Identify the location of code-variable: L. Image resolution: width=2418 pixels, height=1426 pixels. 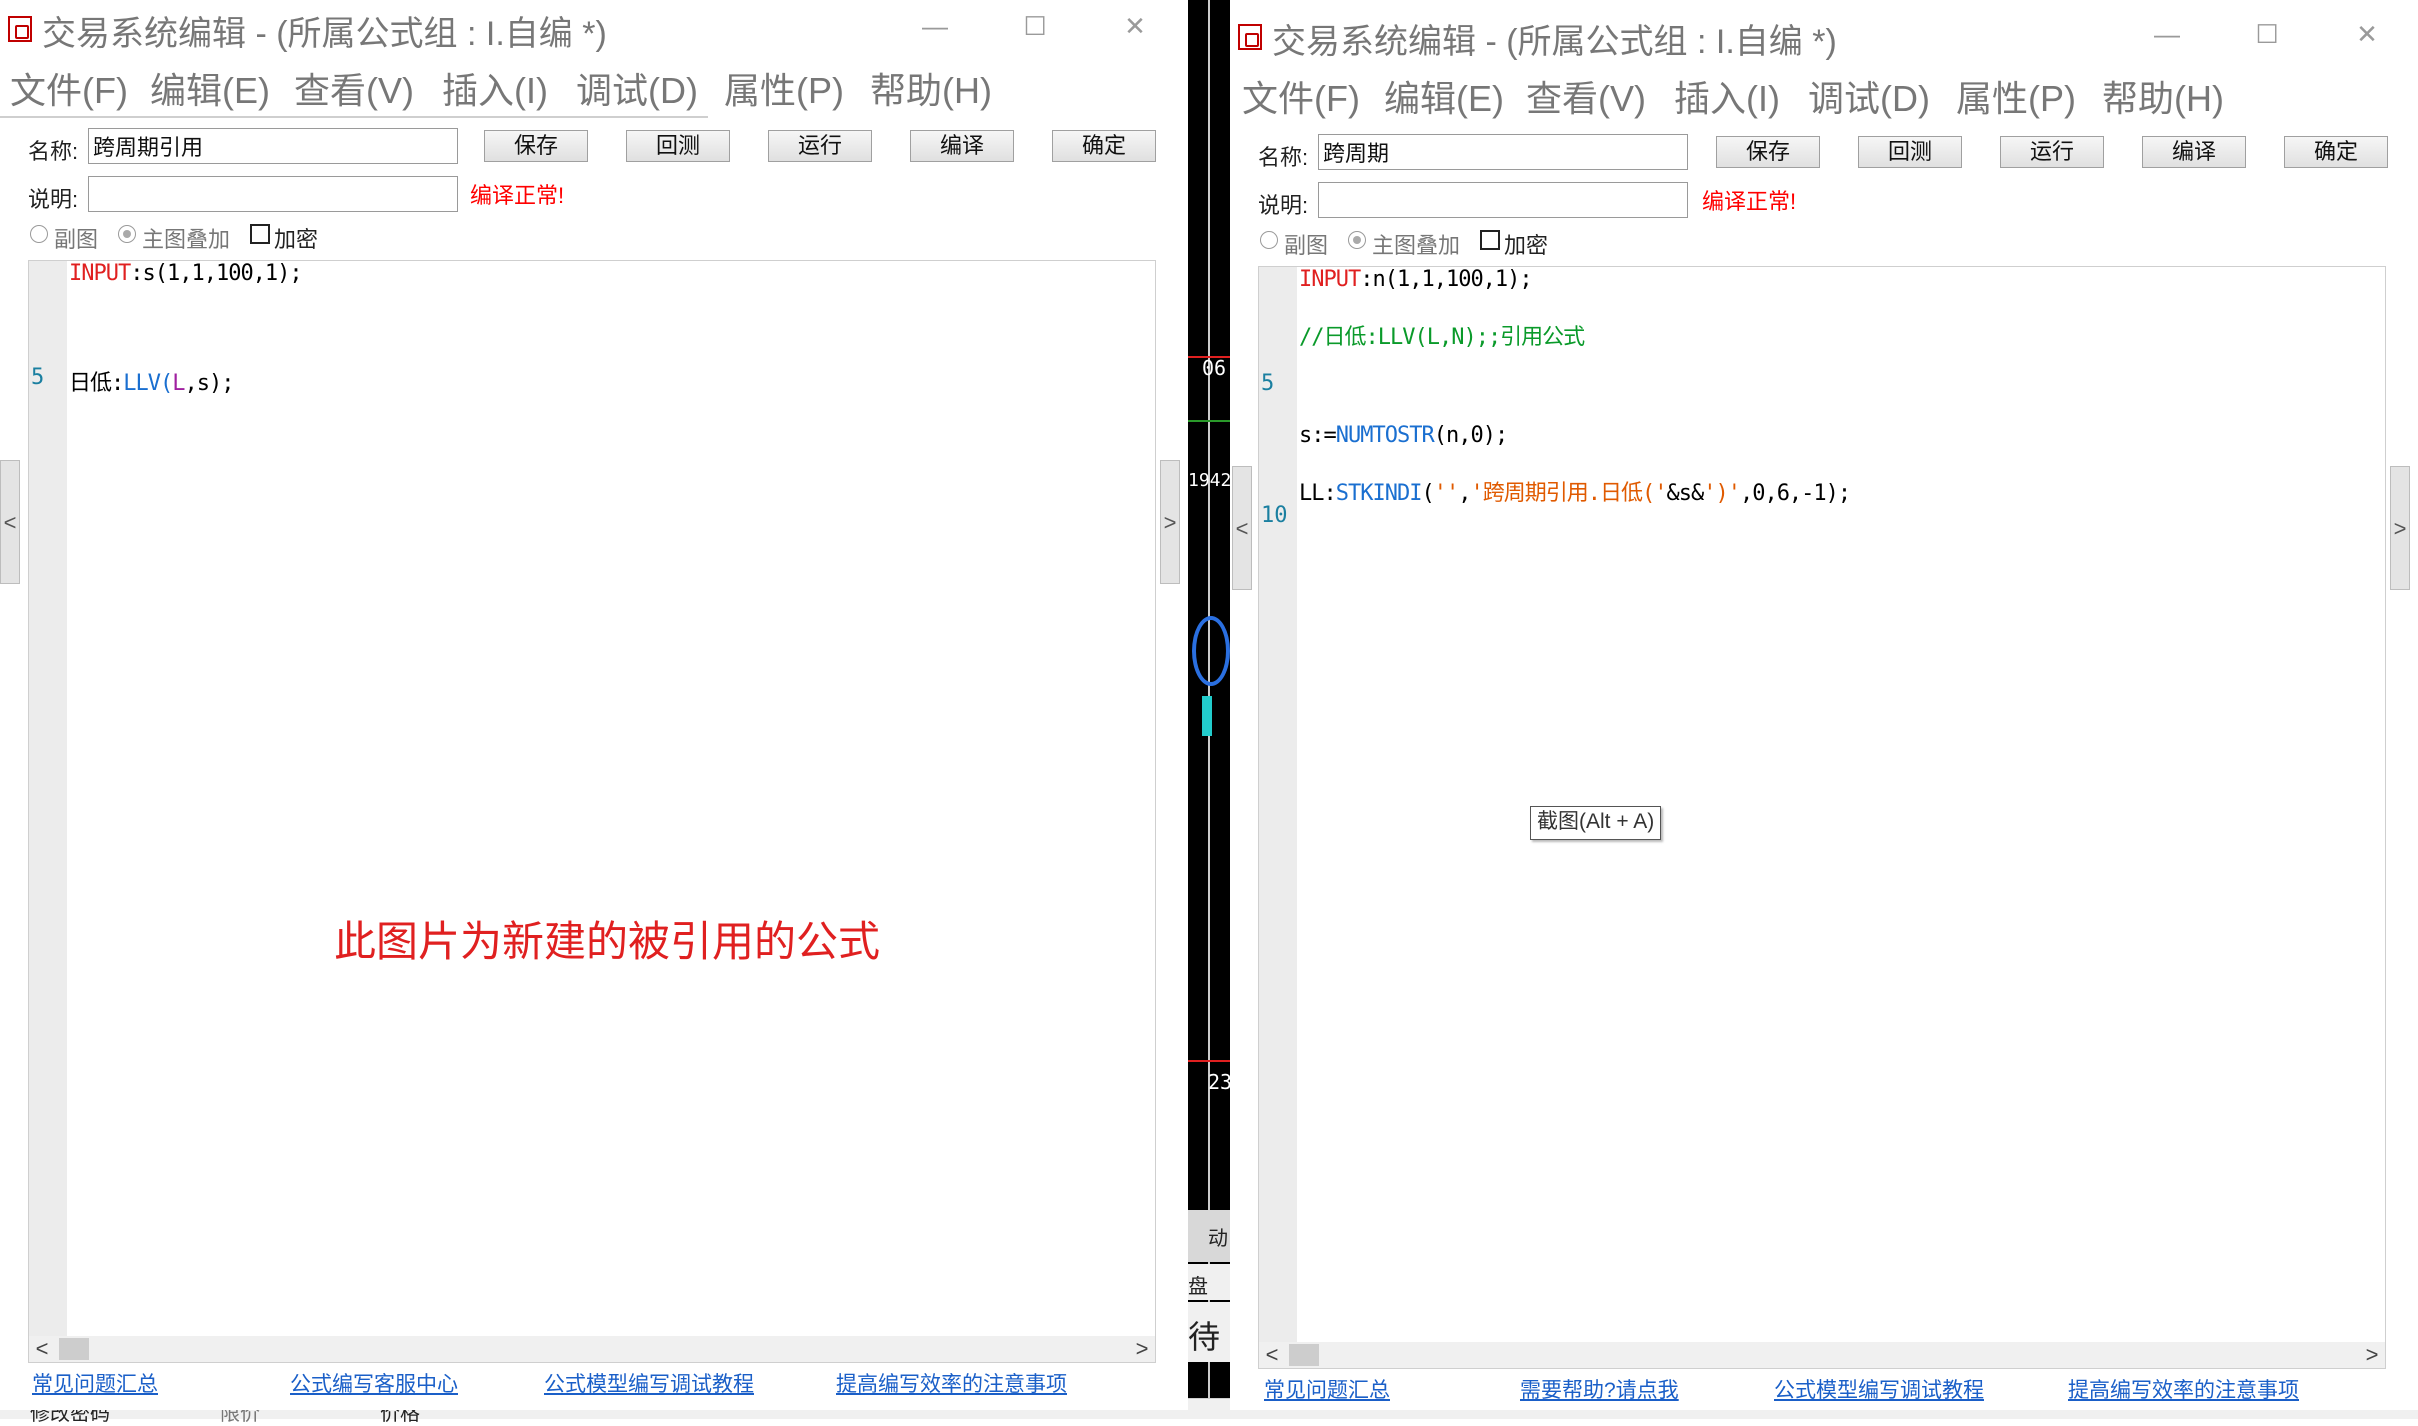
(178, 383).